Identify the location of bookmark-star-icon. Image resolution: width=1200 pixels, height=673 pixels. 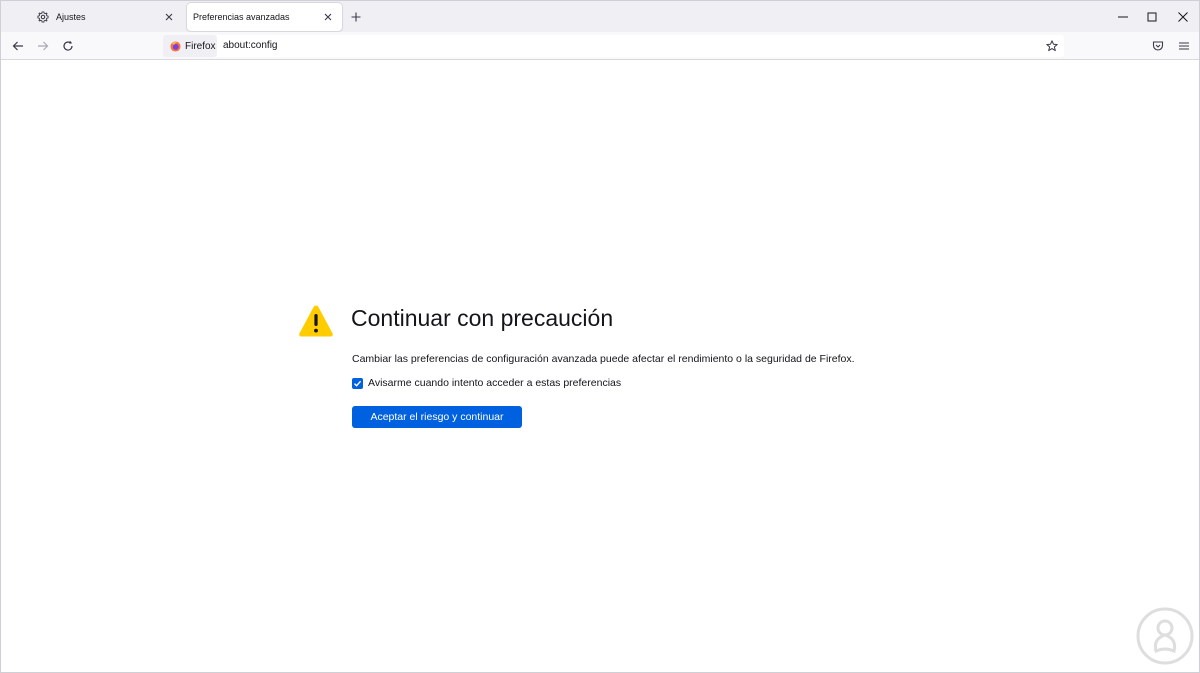
(1052, 46).